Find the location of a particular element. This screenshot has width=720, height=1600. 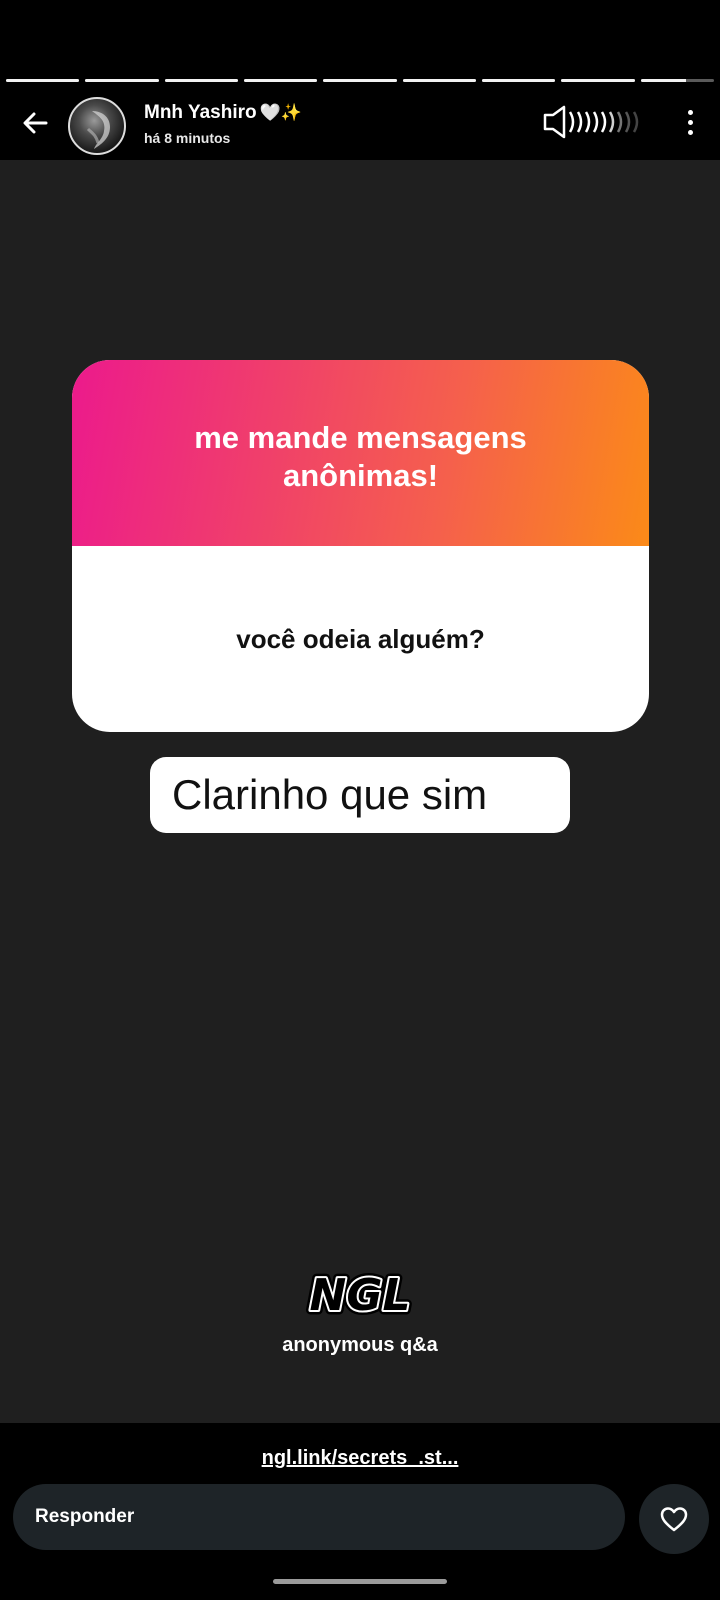

status-bar-area is located at coordinates (360, 40).